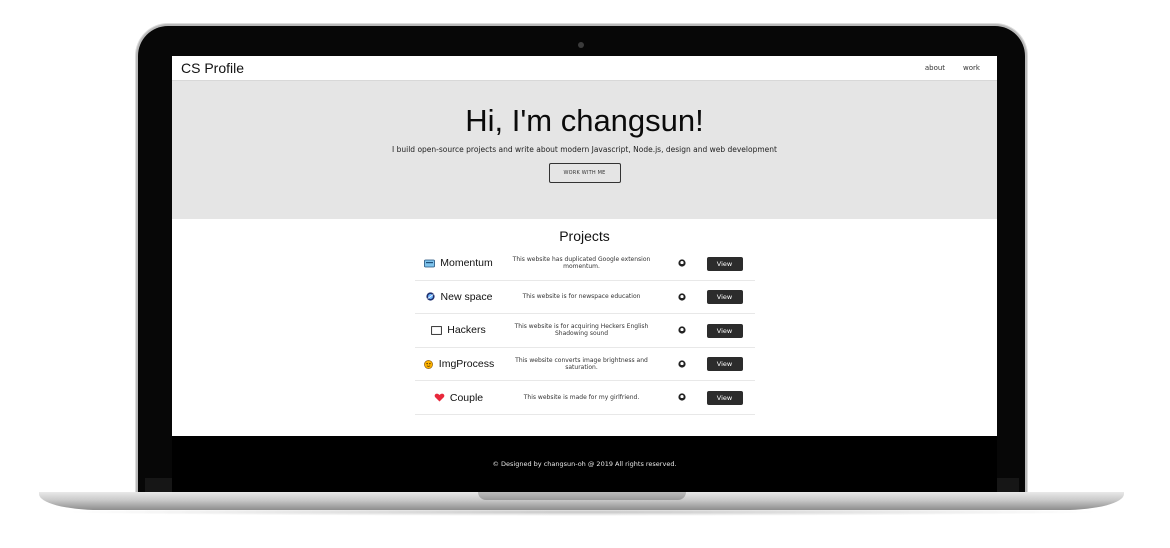  Describe the element at coordinates (466, 263) in the screenshot. I see `project-name: Momentum` at that location.